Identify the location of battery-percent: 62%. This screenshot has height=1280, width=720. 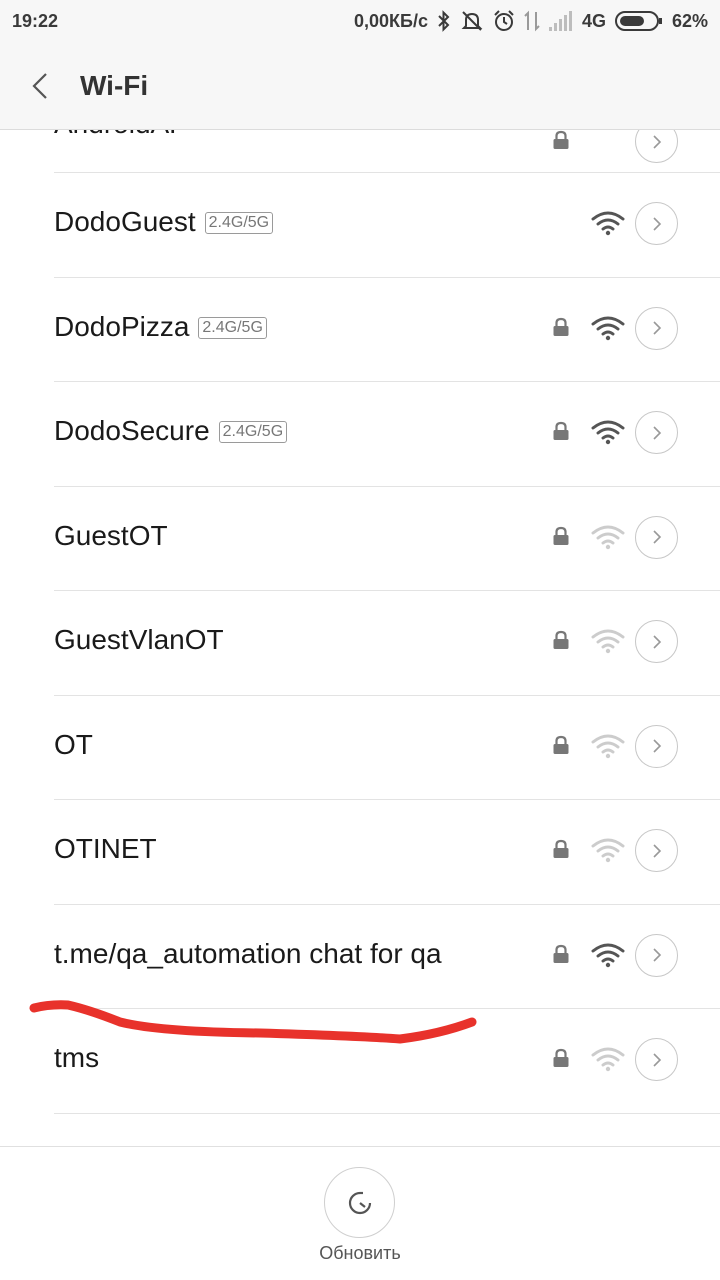
(689, 20).